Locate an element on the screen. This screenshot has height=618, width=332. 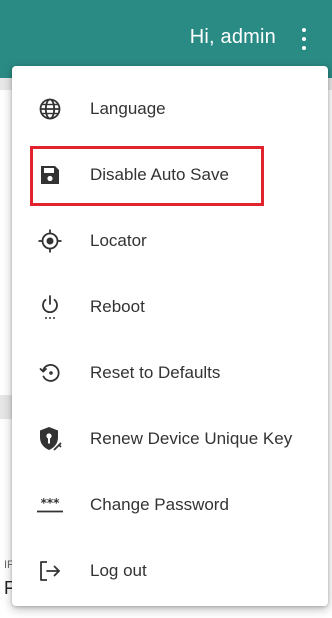
menu-item-reset-to-defaults: Reset to Defaults is located at coordinates (170, 373).